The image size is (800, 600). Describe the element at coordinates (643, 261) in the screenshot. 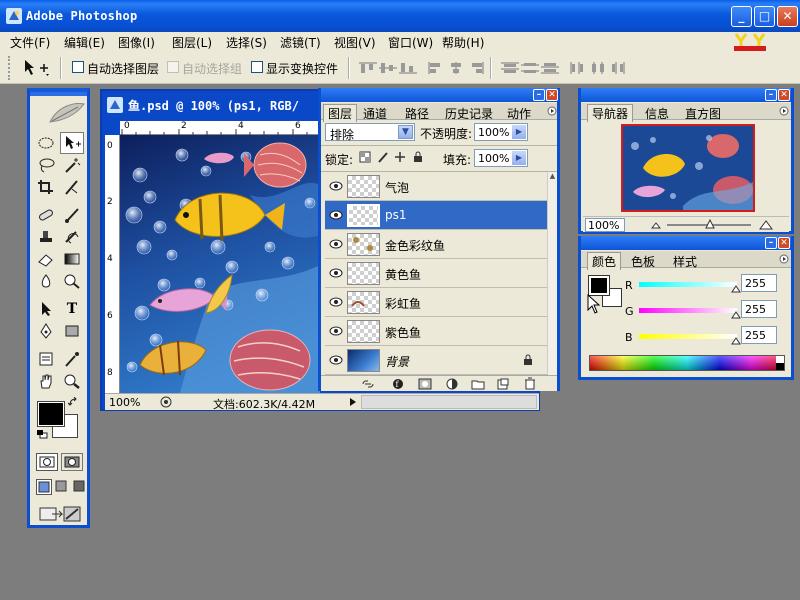

I see `tab-swatches: 色板` at that location.